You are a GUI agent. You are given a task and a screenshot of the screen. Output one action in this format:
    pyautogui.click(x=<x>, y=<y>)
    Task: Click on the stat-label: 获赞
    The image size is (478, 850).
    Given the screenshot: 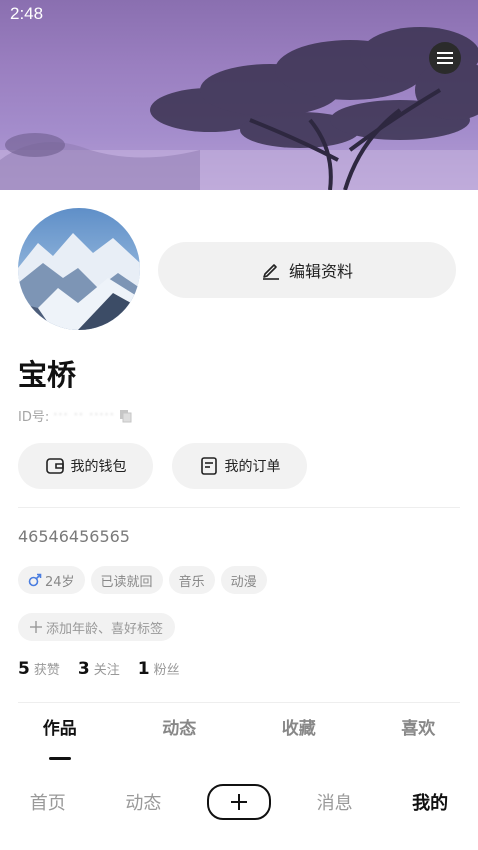 What is the action you would take?
    pyautogui.click(x=46, y=670)
    